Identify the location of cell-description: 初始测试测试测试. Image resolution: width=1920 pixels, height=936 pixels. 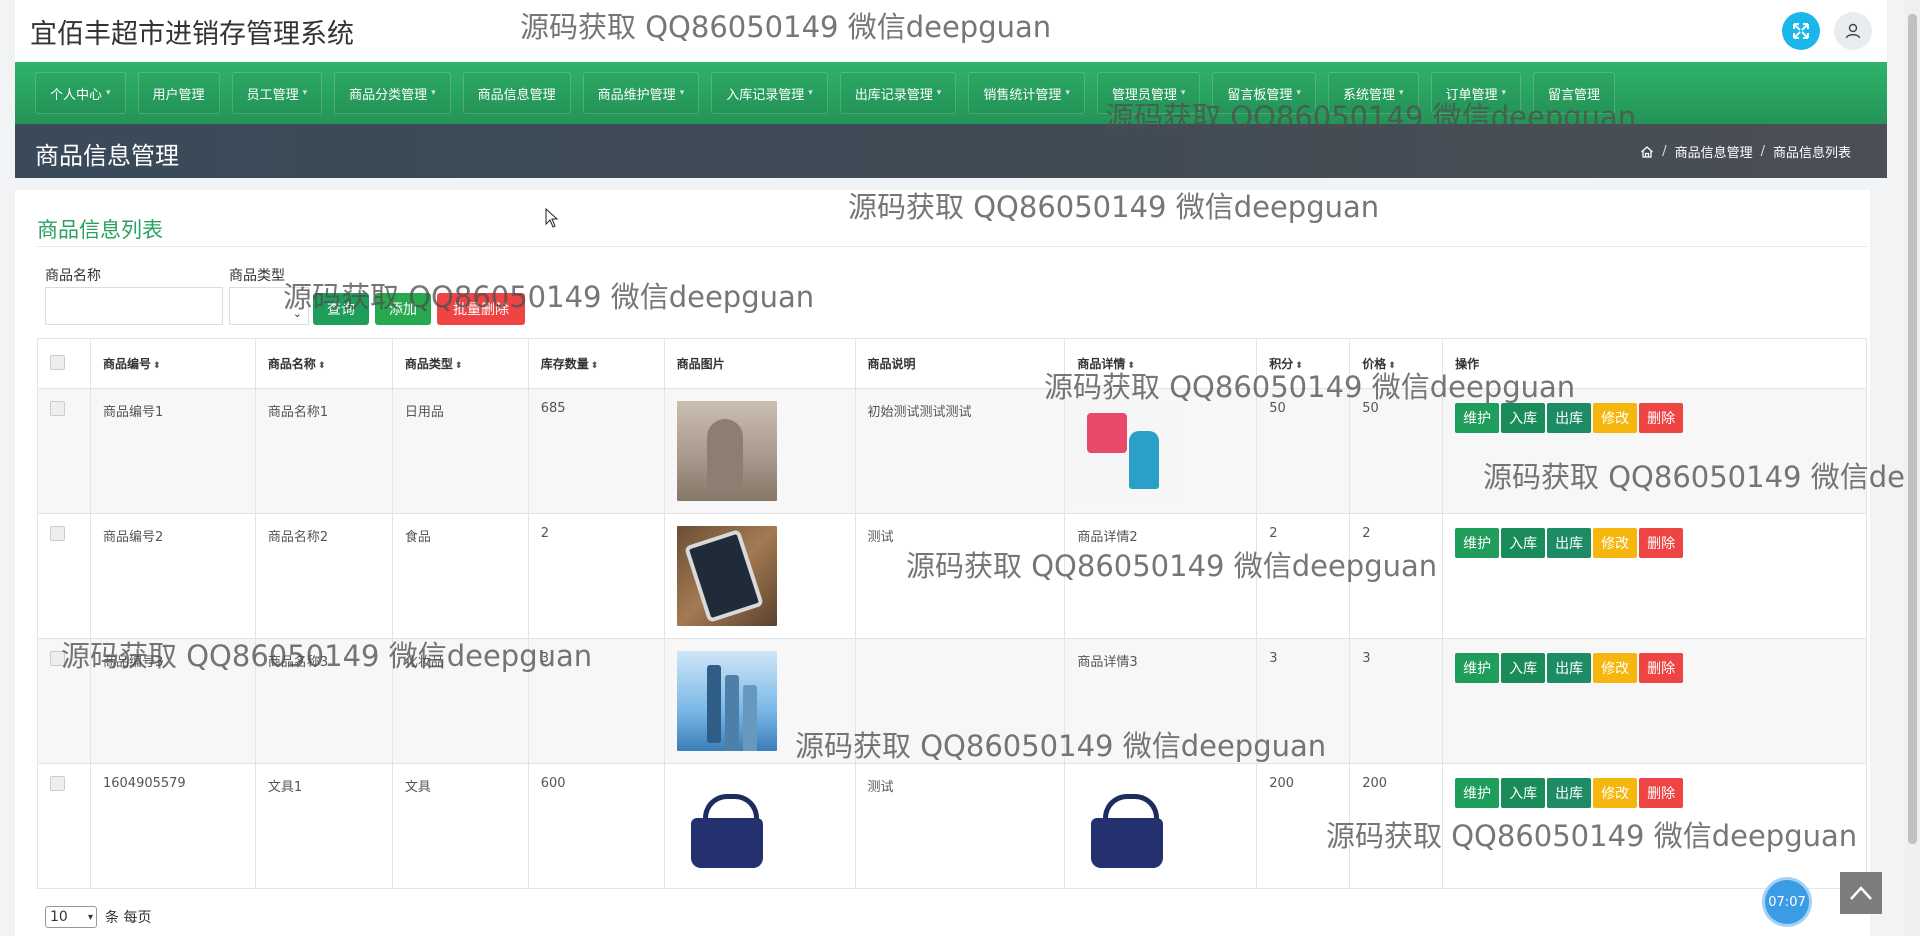
(960, 451).